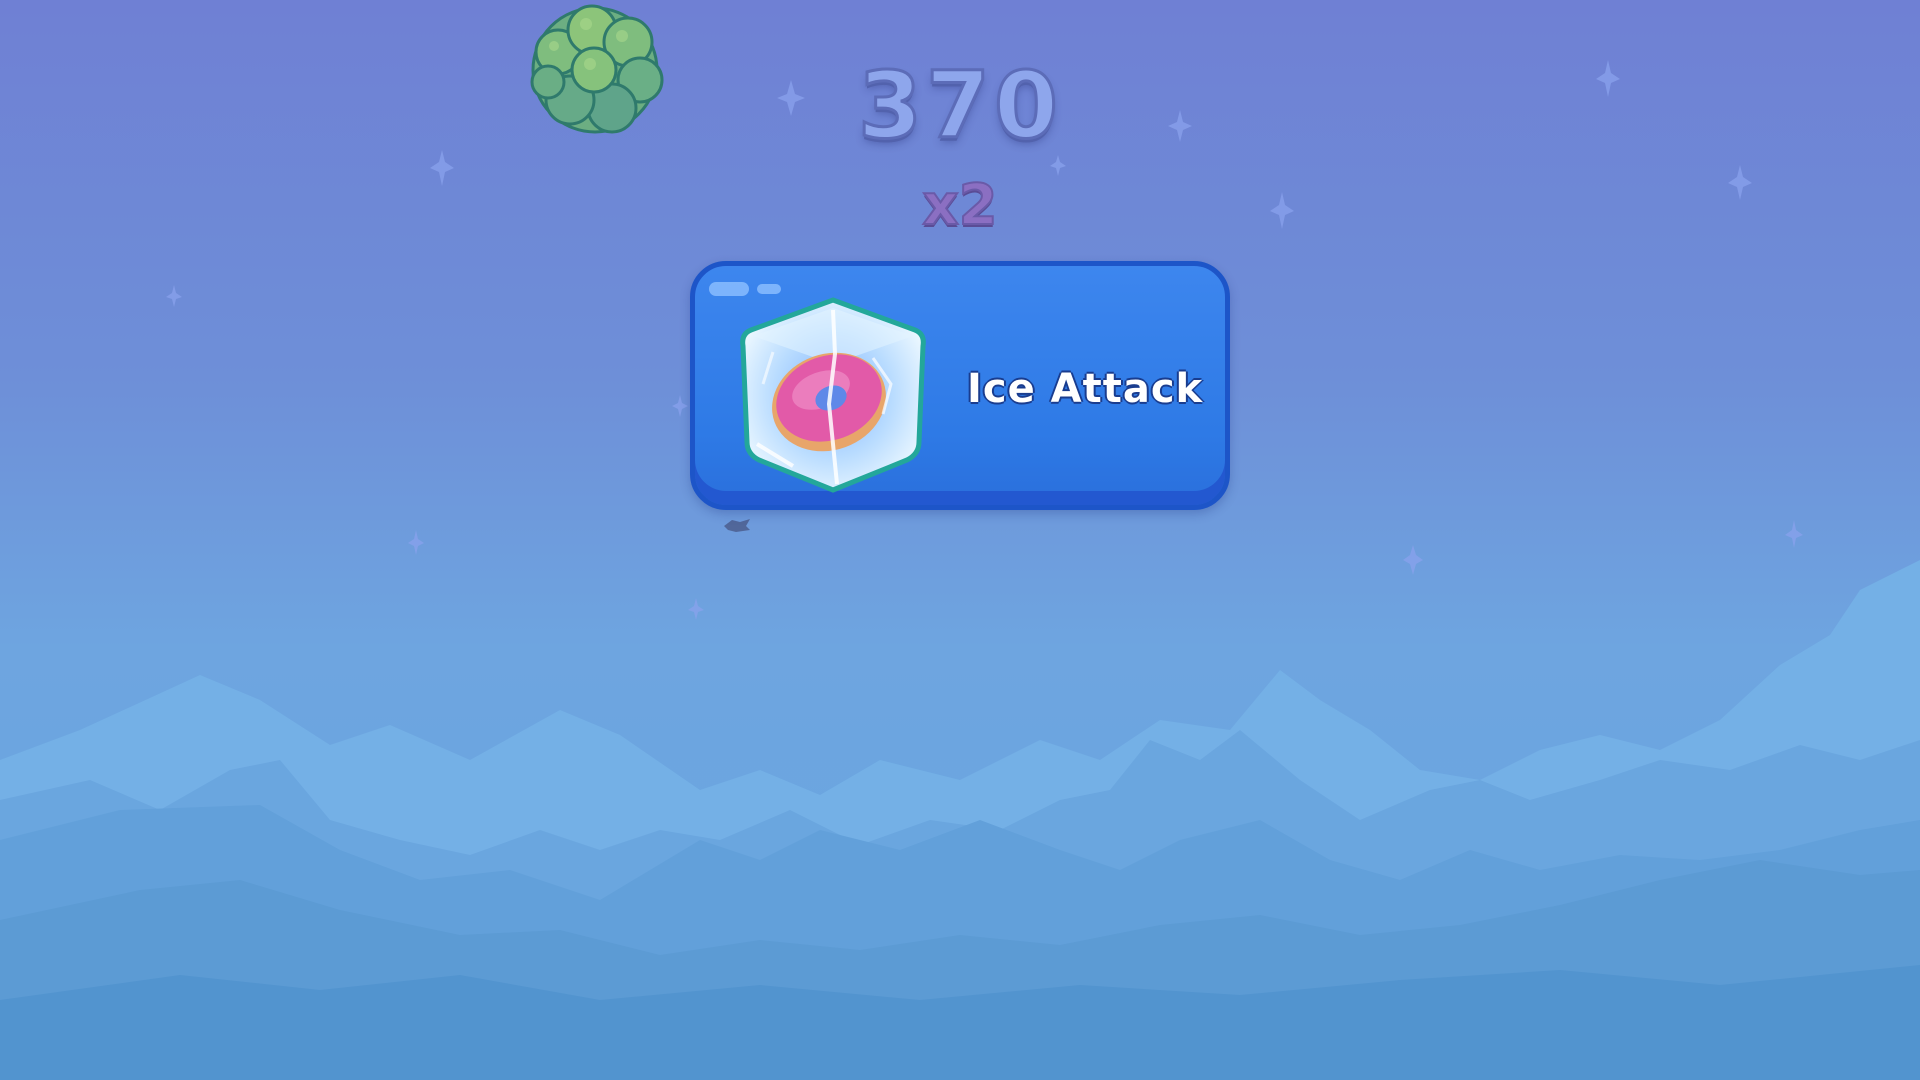  I want to click on banner-shine-small, so click(769, 289).